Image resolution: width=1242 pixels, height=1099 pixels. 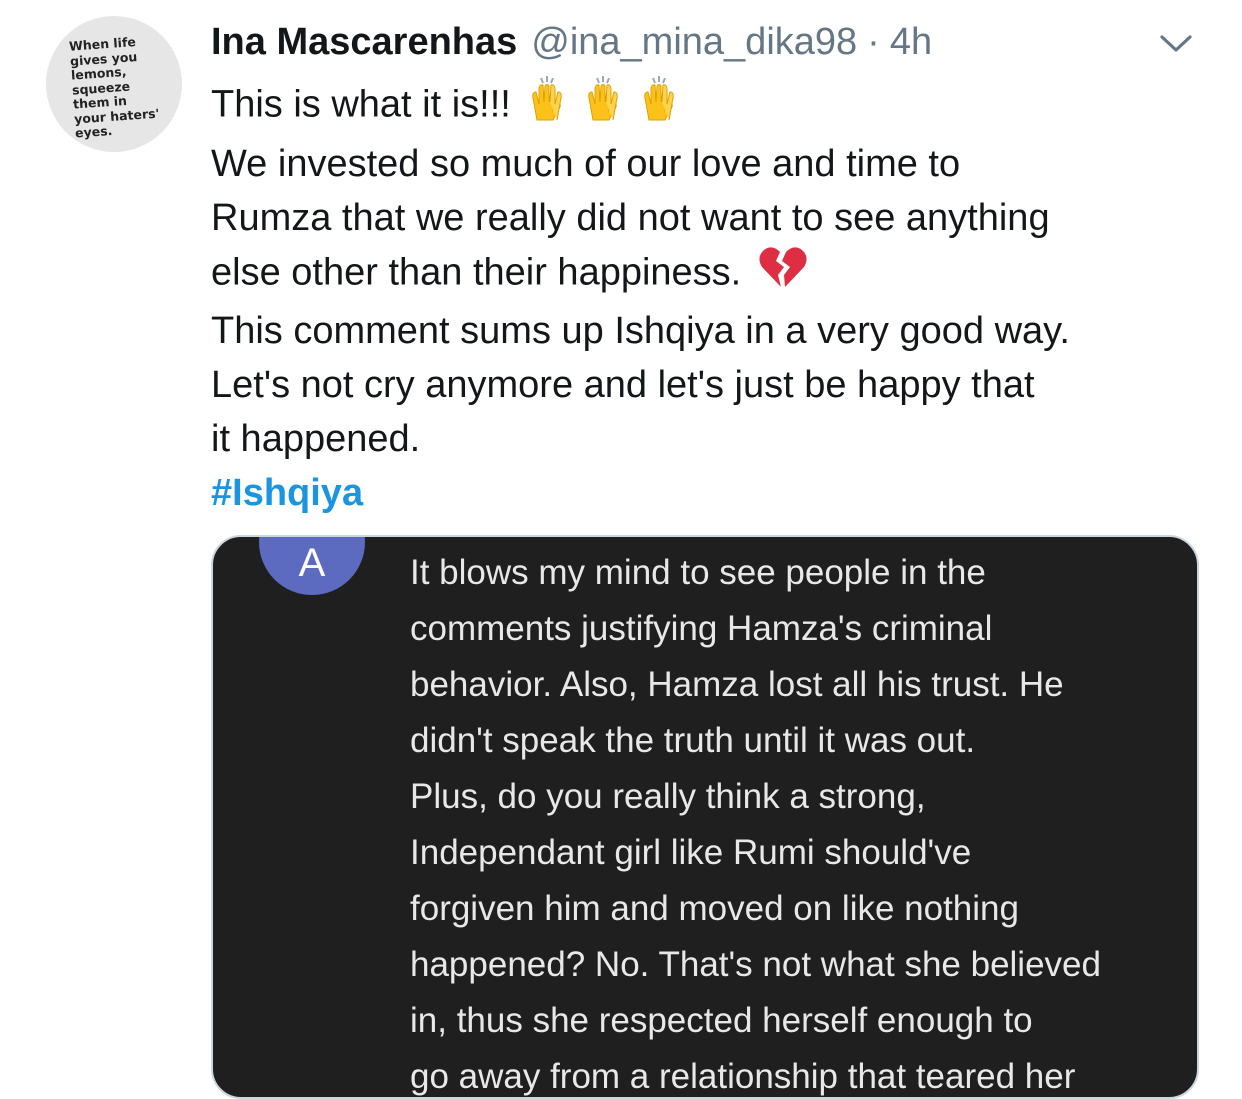 I want to click on comment-line: in, thus she respected herself enough to, so click(x=721, y=1020).